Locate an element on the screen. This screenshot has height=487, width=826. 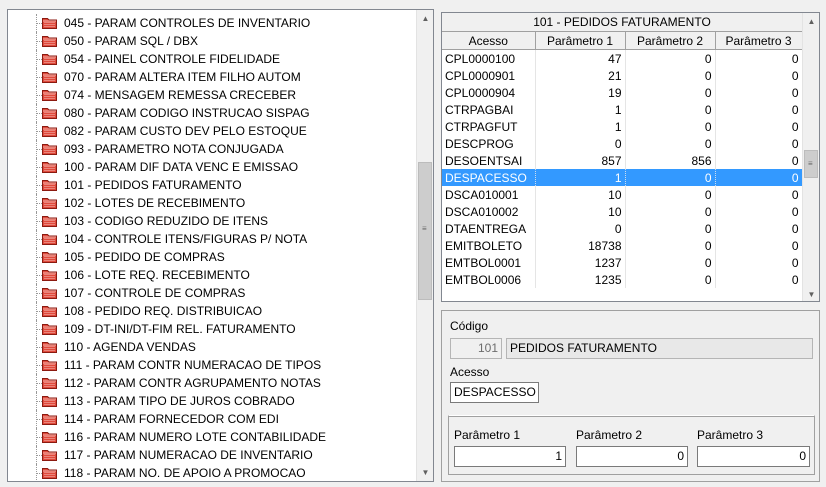
grid-scrollbar: ▲ ≡ ▼ is located at coordinates (810, 157).